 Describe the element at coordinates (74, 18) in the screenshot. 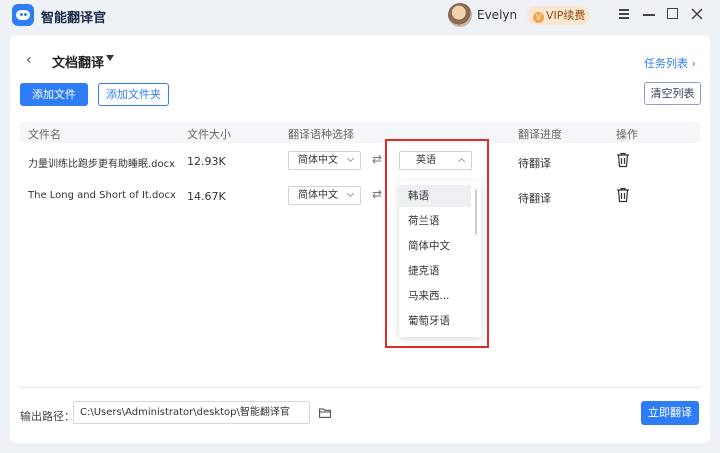

I see `app-title: 智能翻译官` at that location.